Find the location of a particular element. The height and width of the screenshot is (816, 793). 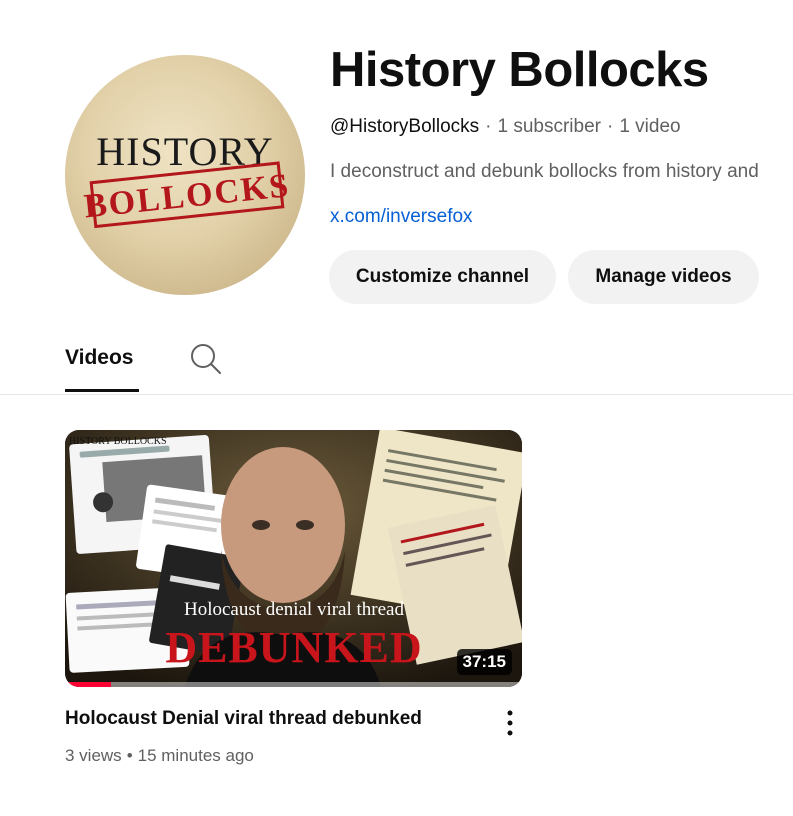

watch-progress-fill is located at coordinates (88, 684).